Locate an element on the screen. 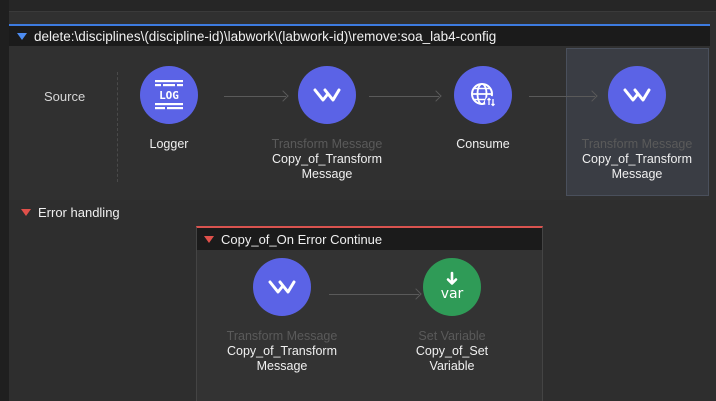 Image resolution: width=716 pixels, height=401 pixels. logger-component: LOG Logger is located at coordinates (169, 109).